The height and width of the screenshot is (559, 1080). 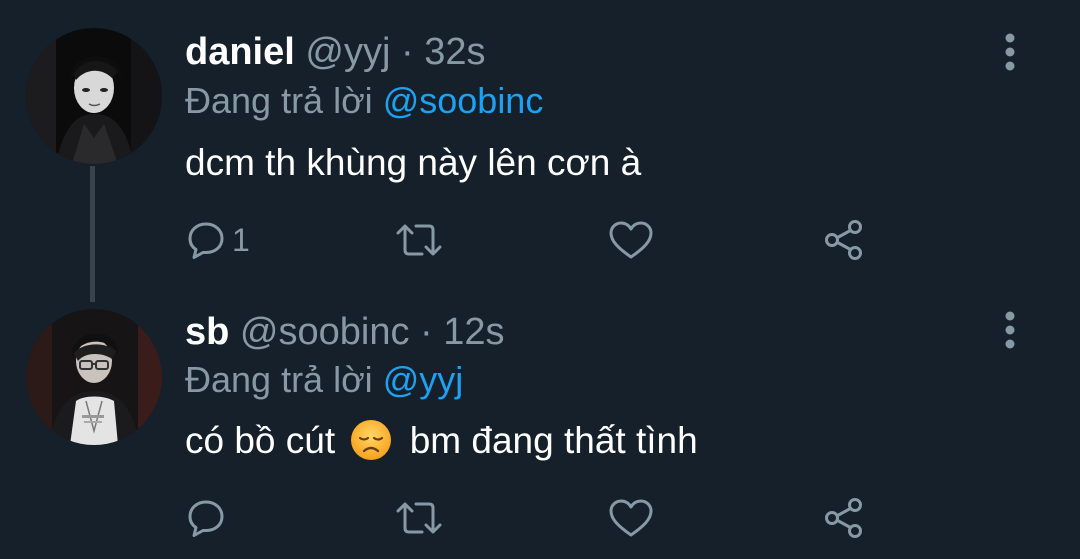 I want to click on tweet-text-part: có bồ cút, so click(x=260, y=440).